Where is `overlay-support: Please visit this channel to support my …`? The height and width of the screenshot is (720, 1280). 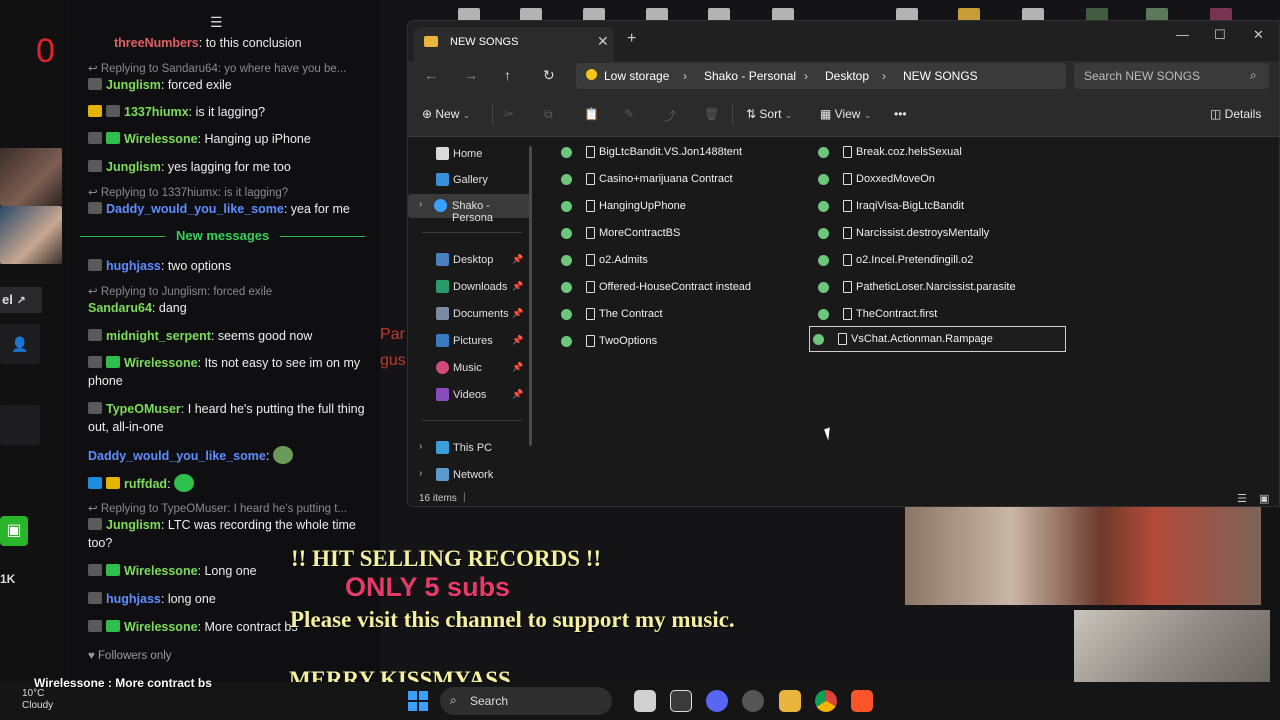 overlay-support: Please visit this channel to support my … is located at coordinates (512, 619).